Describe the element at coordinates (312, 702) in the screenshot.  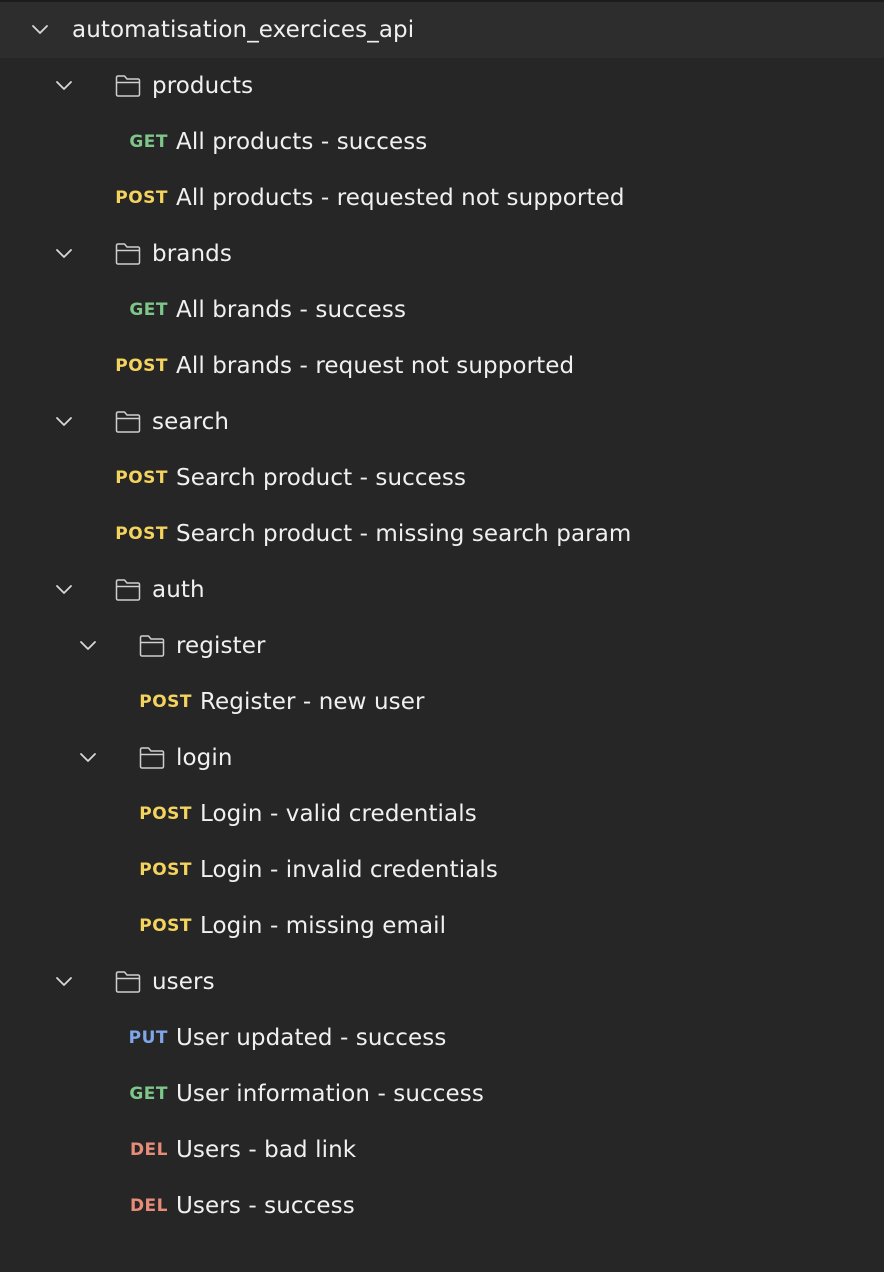
I see `request-label: Register - new user` at that location.